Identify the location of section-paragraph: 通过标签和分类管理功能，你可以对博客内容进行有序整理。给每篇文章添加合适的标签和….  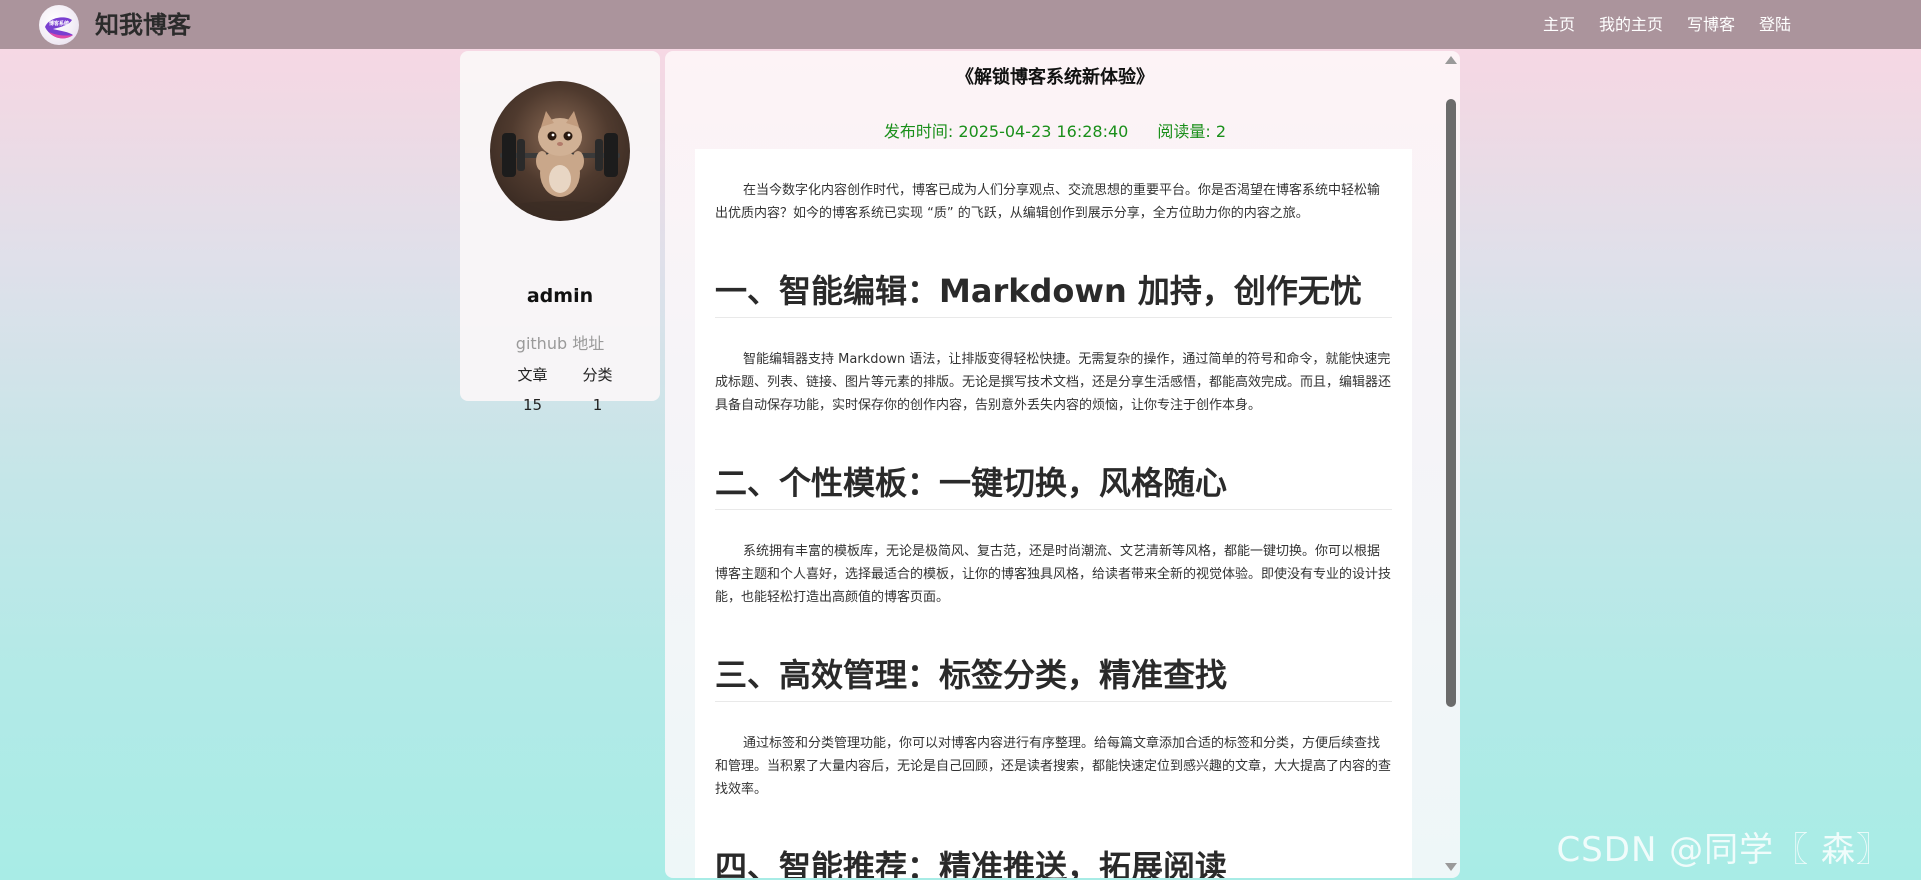
(1053, 766).